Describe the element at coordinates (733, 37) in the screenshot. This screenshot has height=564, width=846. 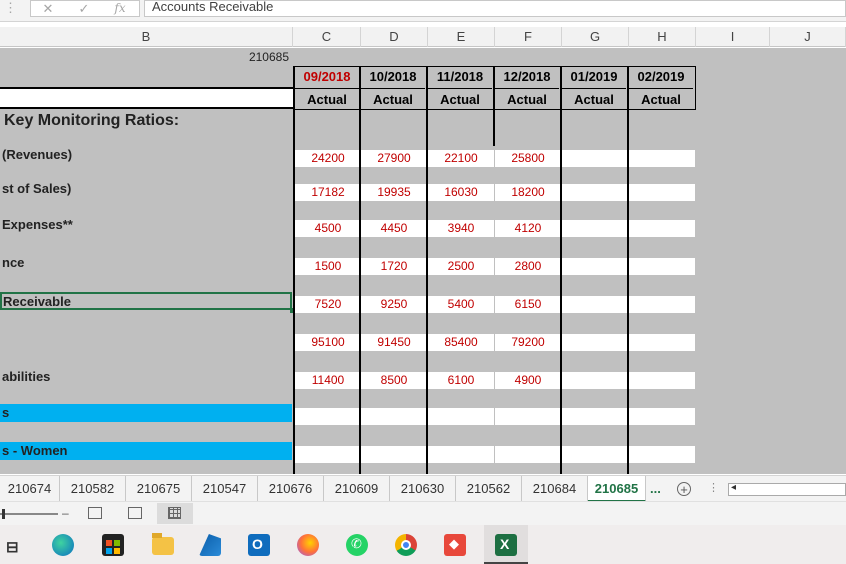
I see `col-header-i: I` at that location.